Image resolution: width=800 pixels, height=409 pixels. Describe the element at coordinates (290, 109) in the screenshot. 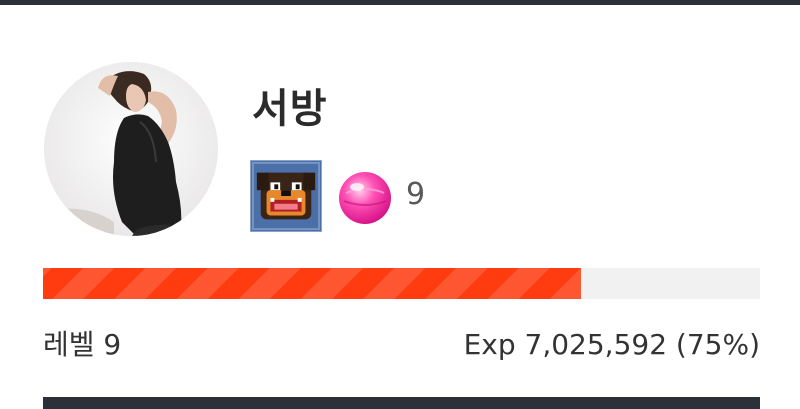

I see `nickname: 서방` at that location.